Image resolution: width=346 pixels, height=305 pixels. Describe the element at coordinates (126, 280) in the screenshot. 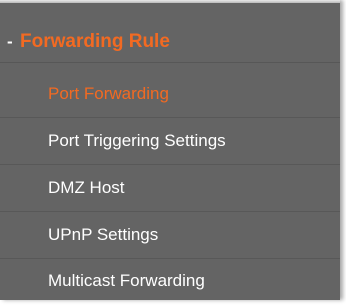

I see `menu-item-label: Multicast Forwarding` at that location.